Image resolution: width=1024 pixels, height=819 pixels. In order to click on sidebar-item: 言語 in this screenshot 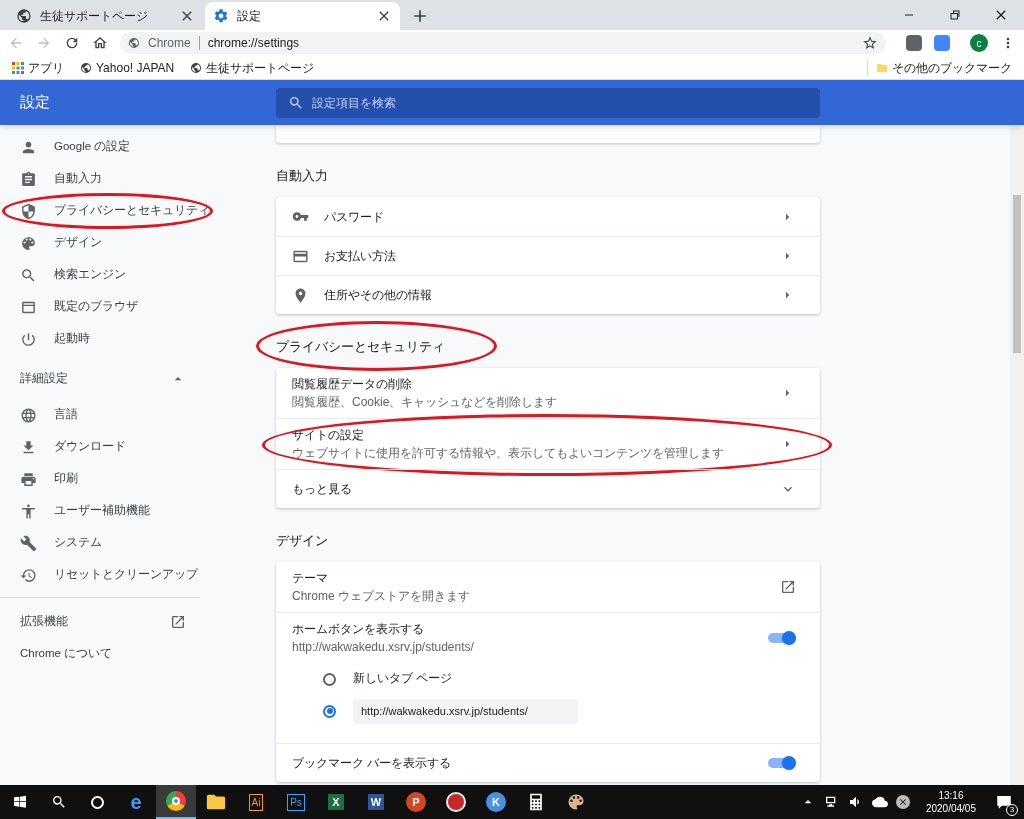, I will do `click(66, 415)`.